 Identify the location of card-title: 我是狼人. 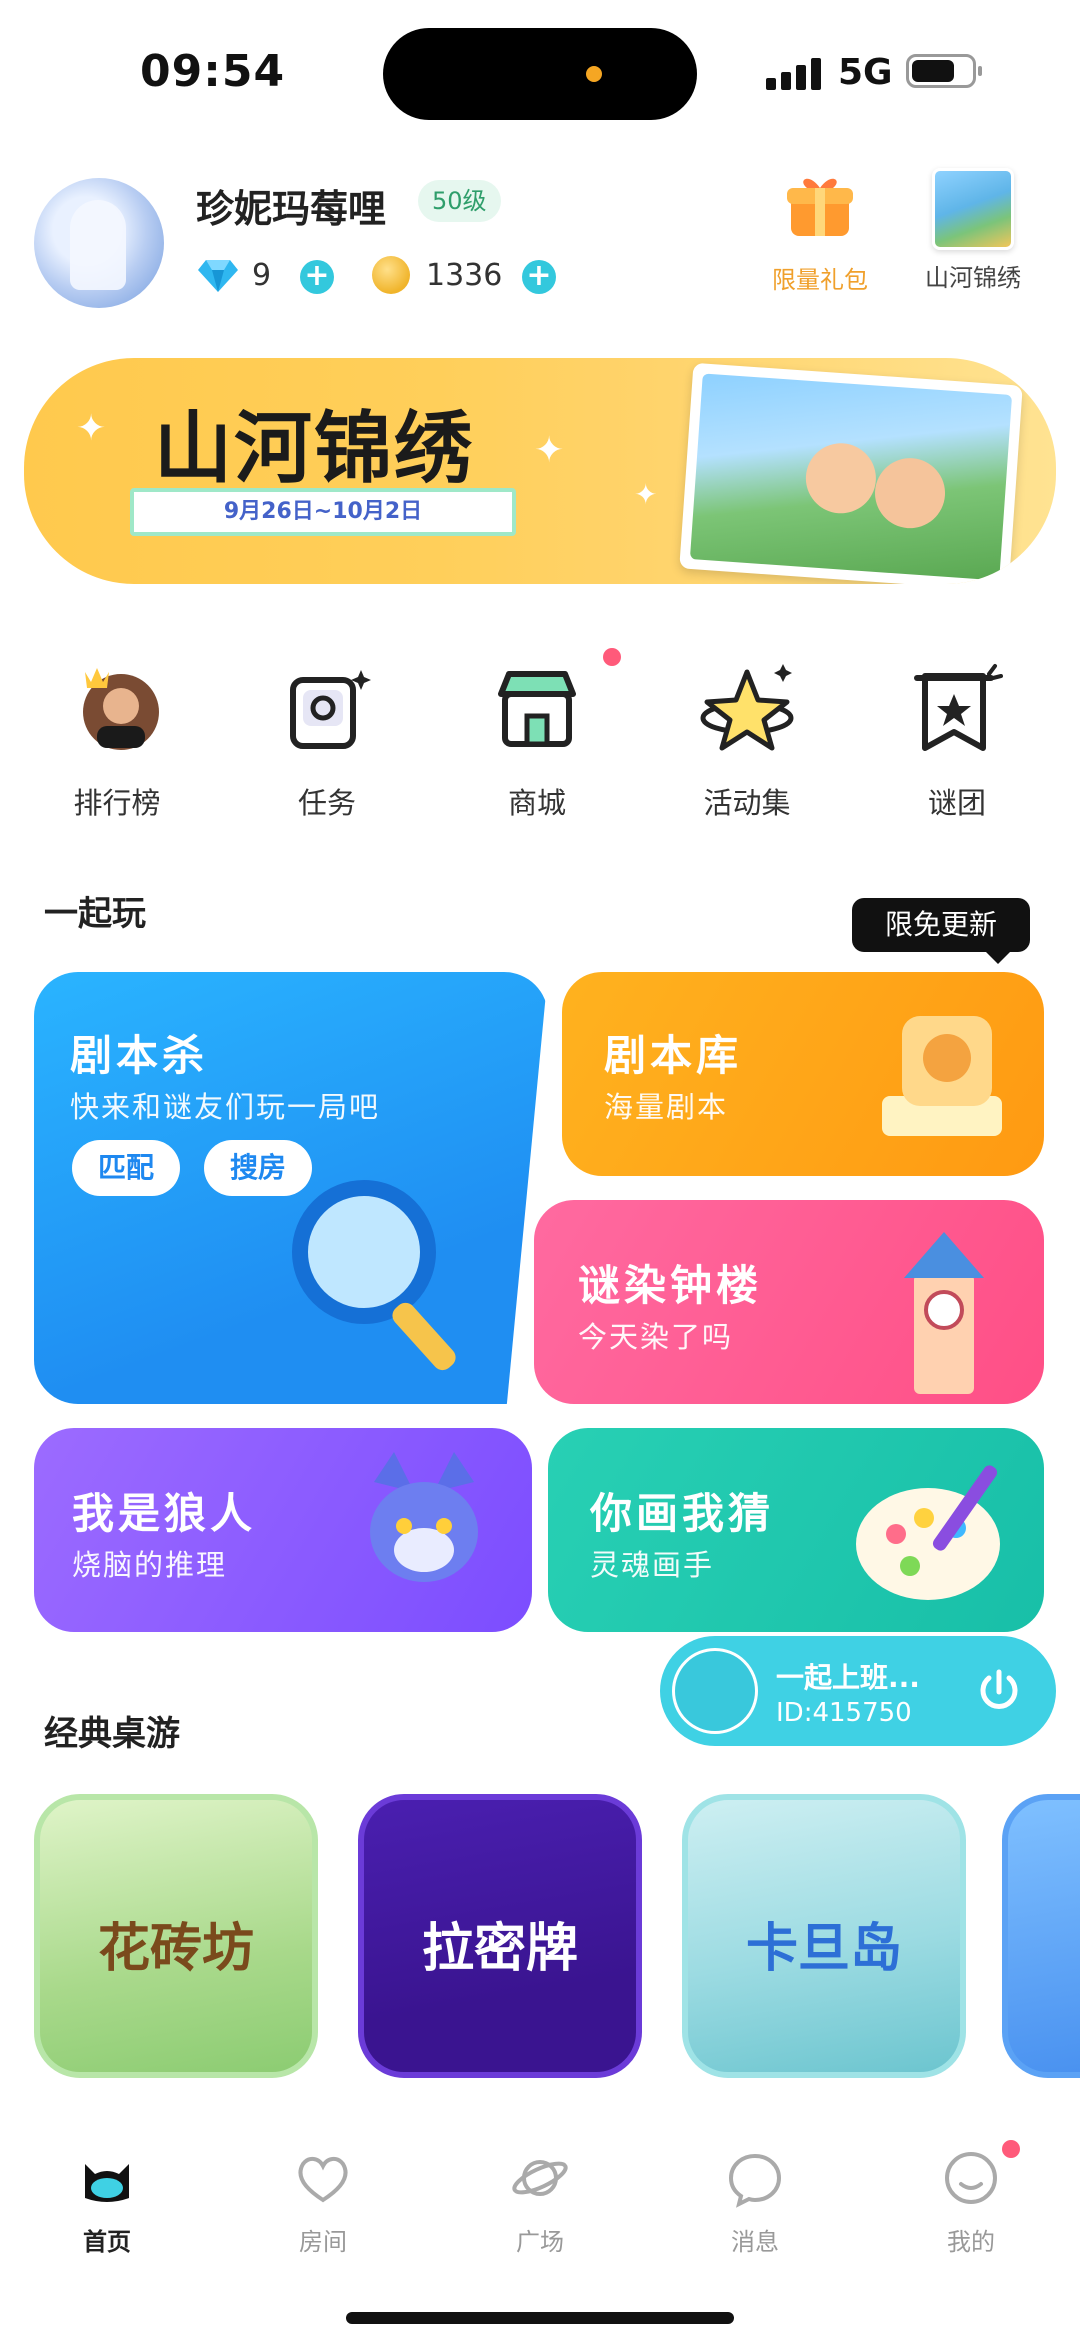
(164, 1513).